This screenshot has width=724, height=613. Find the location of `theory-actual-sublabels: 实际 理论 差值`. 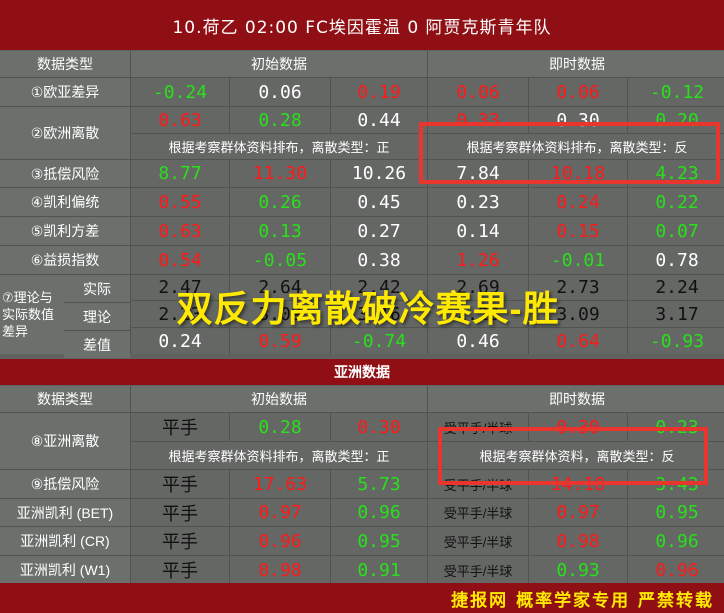

theory-actual-sublabels: 实际 理论 差值 is located at coordinates (97, 317).